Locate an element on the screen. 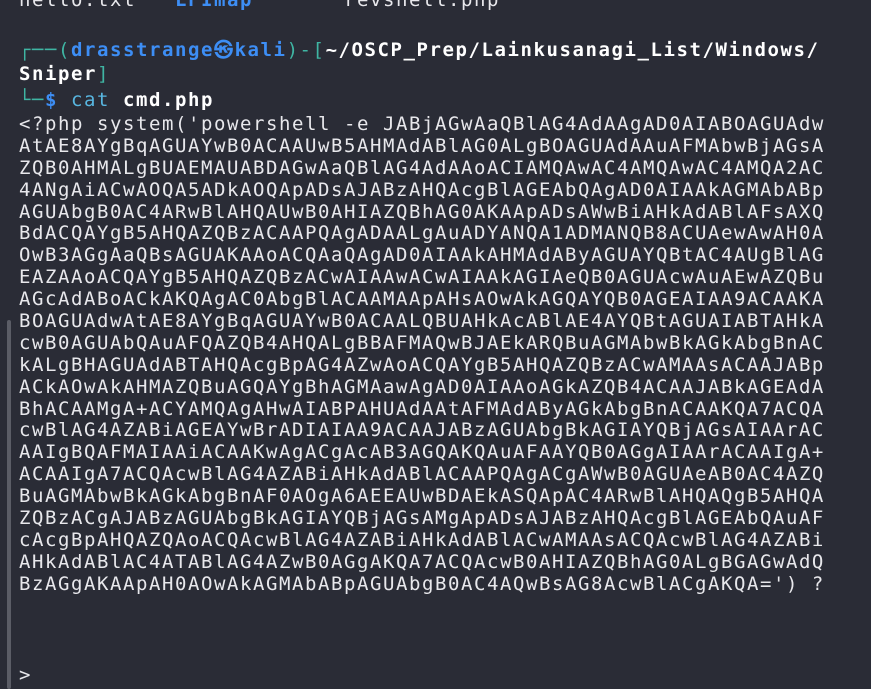 This screenshot has width=871, height=689. prompt-path-cont: Sniper is located at coordinates (58, 74).